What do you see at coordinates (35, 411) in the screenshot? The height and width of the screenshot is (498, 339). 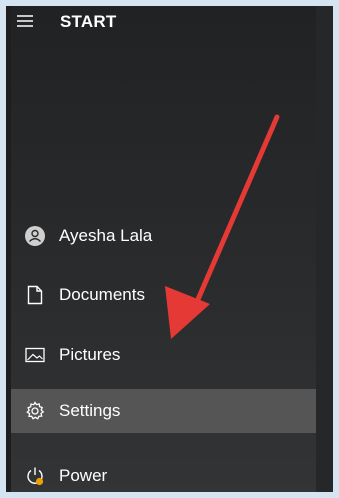 I see `gear-icon` at bounding box center [35, 411].